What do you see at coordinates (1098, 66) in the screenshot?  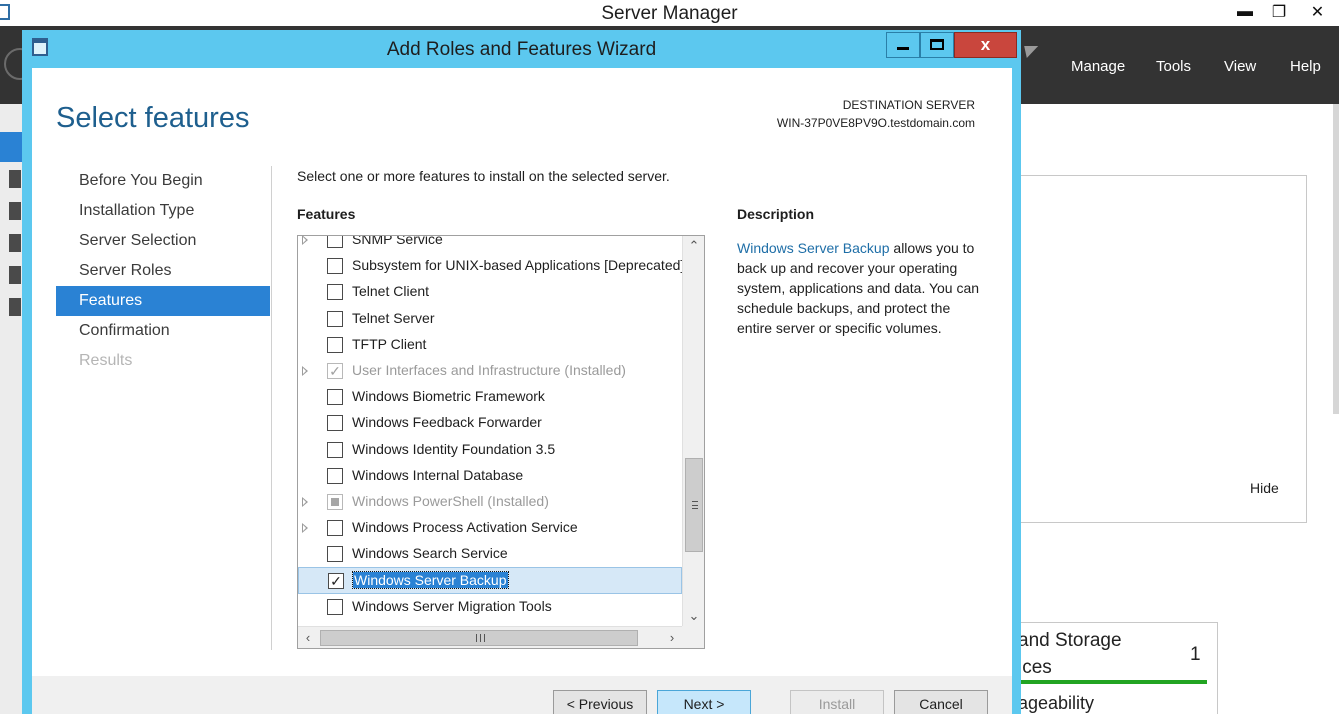 I see `menu-manage: Manage` at bounding box center [1098, 66].